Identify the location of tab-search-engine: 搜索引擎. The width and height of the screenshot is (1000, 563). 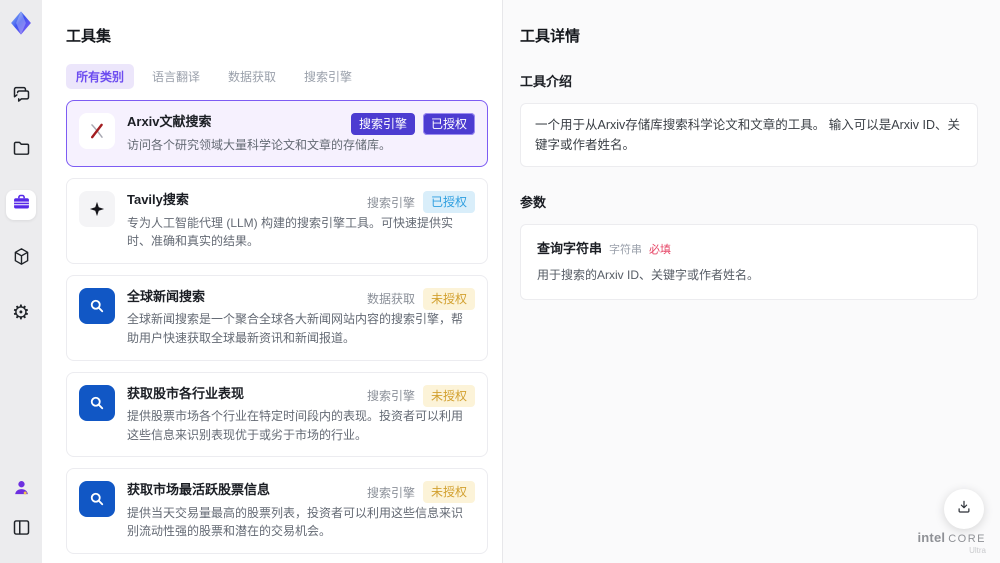
(328, 76).